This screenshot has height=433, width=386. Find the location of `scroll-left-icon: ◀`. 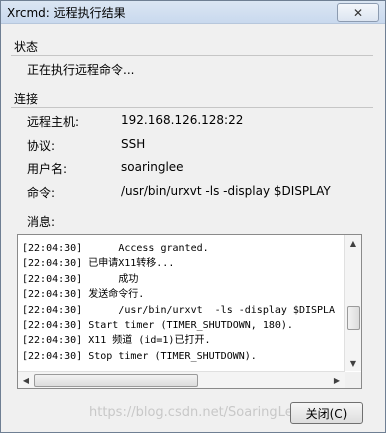

scroll-left-icon: ◀ is located at coordinates (26, 380).